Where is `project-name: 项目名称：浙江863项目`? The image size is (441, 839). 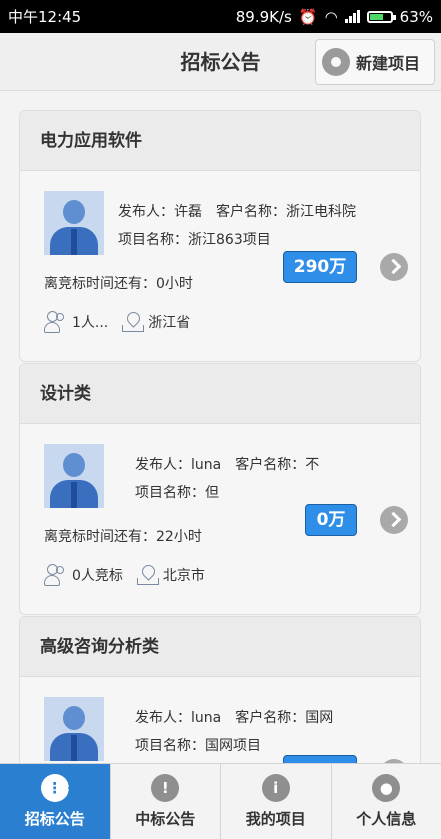
project-name: 项目名称：浙江863项目 is located at coordinates (194, 240).